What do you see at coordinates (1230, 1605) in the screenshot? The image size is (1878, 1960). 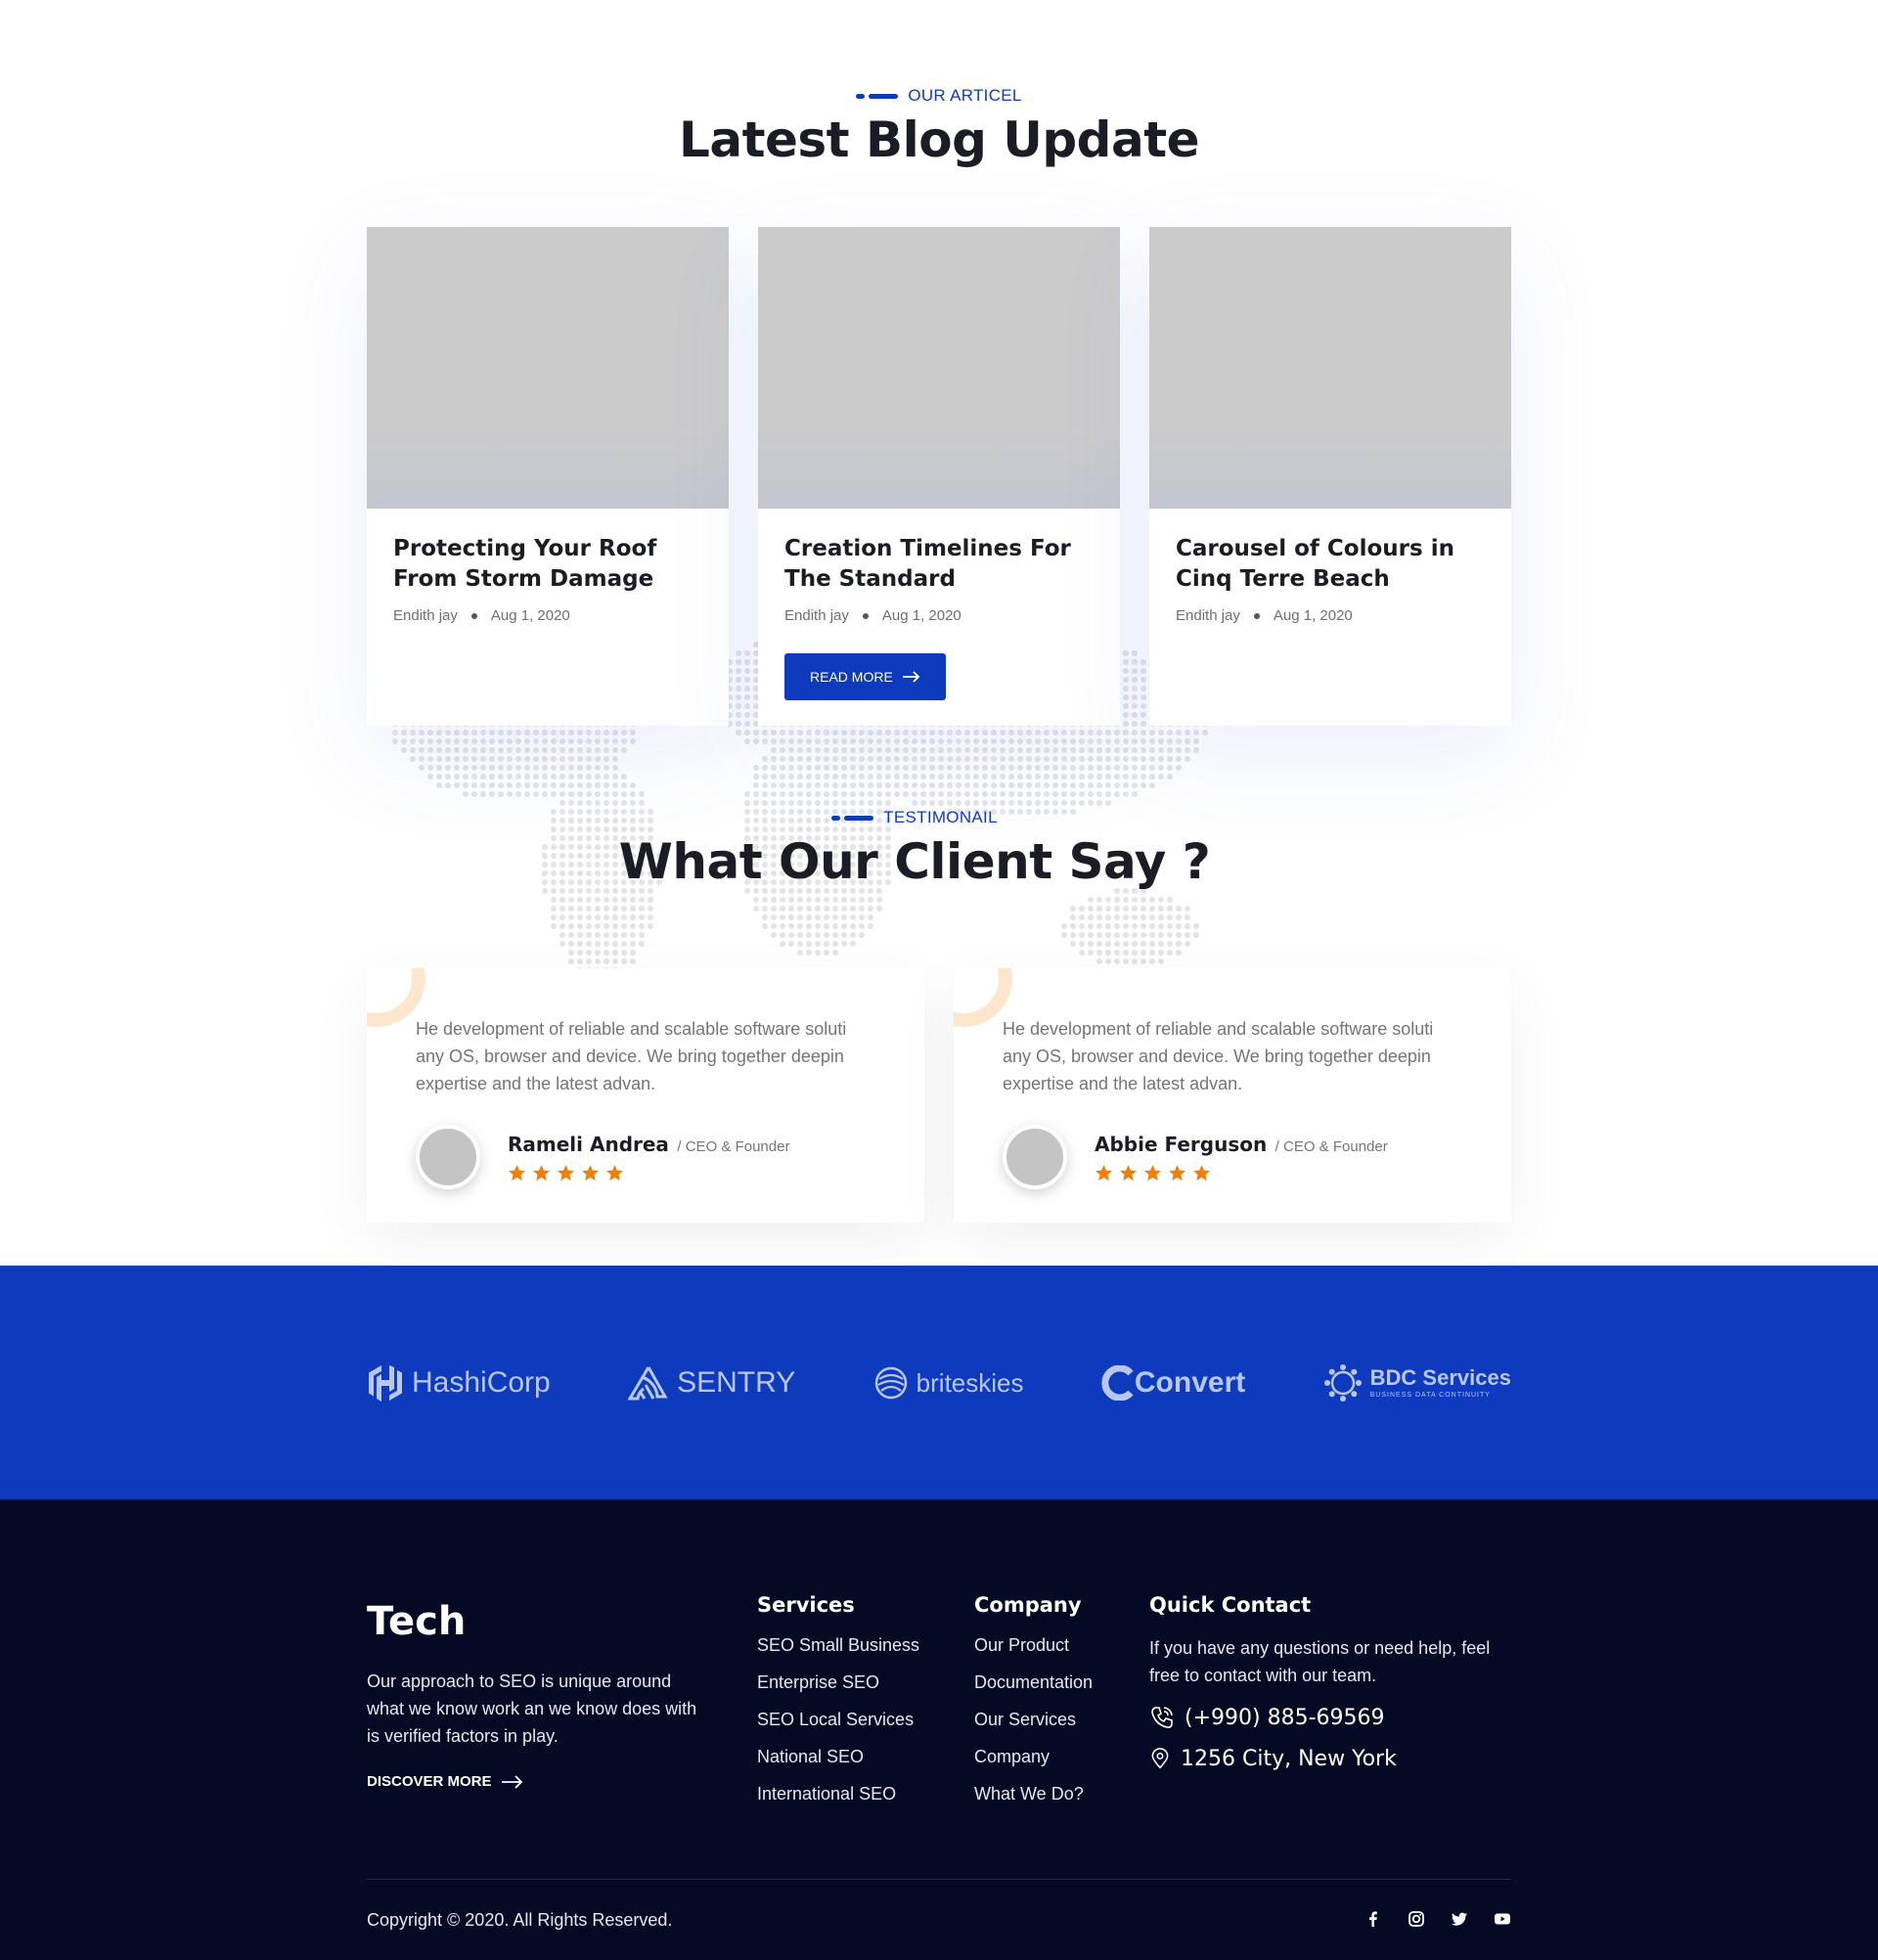 I see `contact-heading: Quick Contact` at bounding box center [1230, 1605].